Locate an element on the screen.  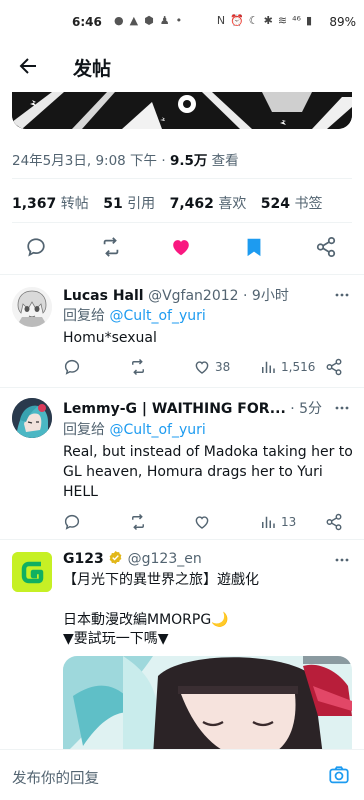
post-image-art is located at coordinates (182, 110).